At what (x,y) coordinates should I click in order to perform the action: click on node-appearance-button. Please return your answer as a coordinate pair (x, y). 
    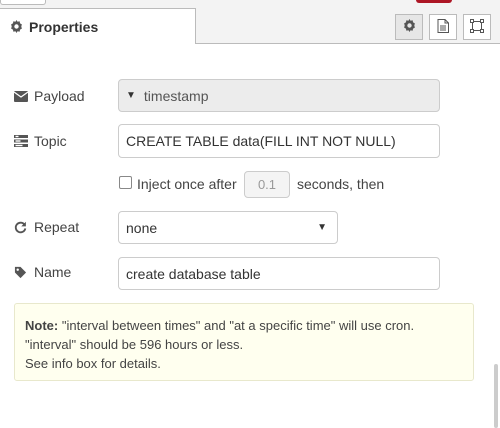
    Looking at the image, I should click on (477, 27).